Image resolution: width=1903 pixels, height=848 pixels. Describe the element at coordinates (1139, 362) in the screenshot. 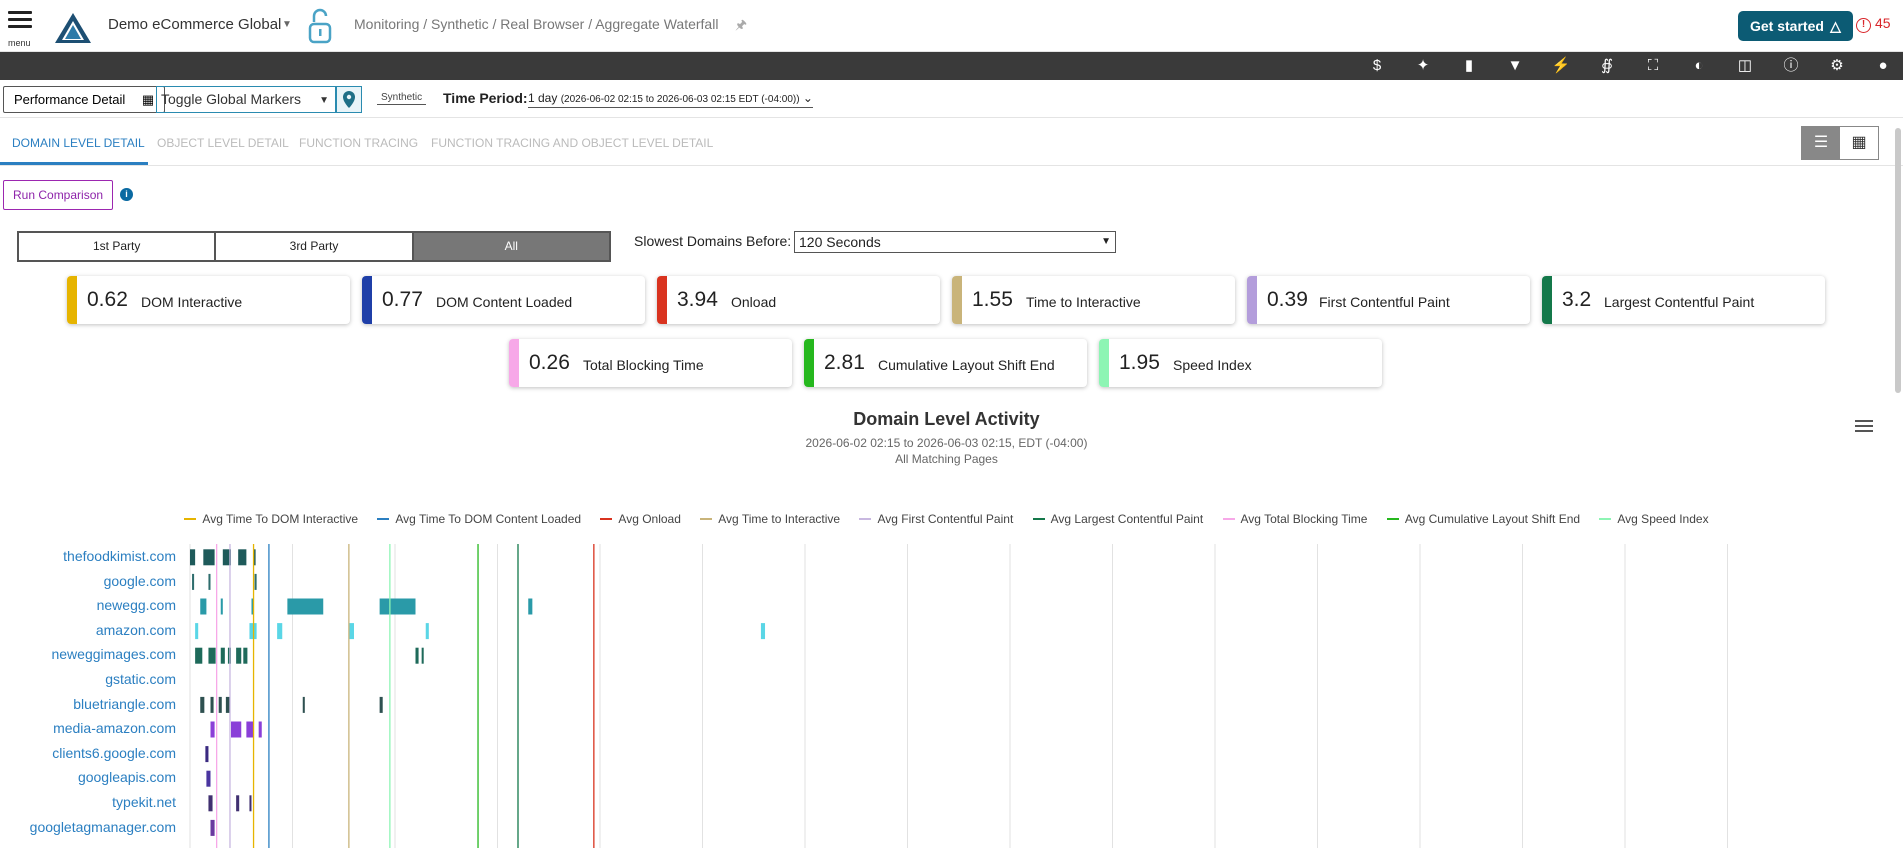

I see `metric-value: 1.95` at that location.